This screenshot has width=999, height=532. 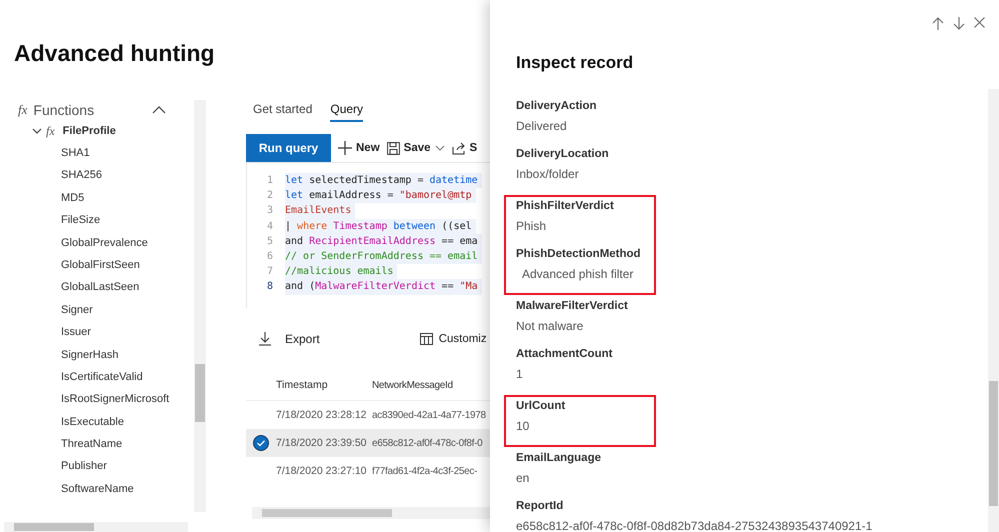 What do you see at coordinates (359, 148) in the screenshot?
I see `toolbar-button: New` at bounding box center [359, 148].